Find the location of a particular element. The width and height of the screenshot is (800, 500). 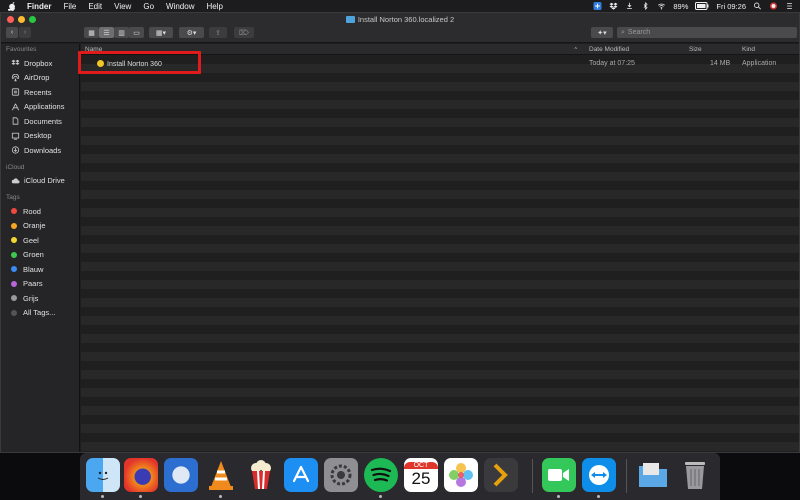

airdrop-icon is located at coordinates (15, 77).